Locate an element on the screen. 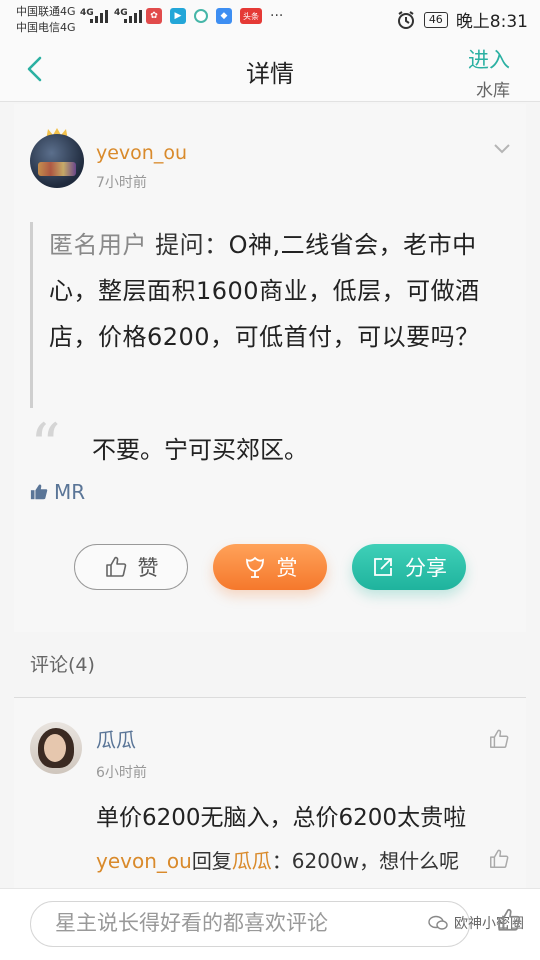  thumbs-up-icon is located at coordinates (115, 566).